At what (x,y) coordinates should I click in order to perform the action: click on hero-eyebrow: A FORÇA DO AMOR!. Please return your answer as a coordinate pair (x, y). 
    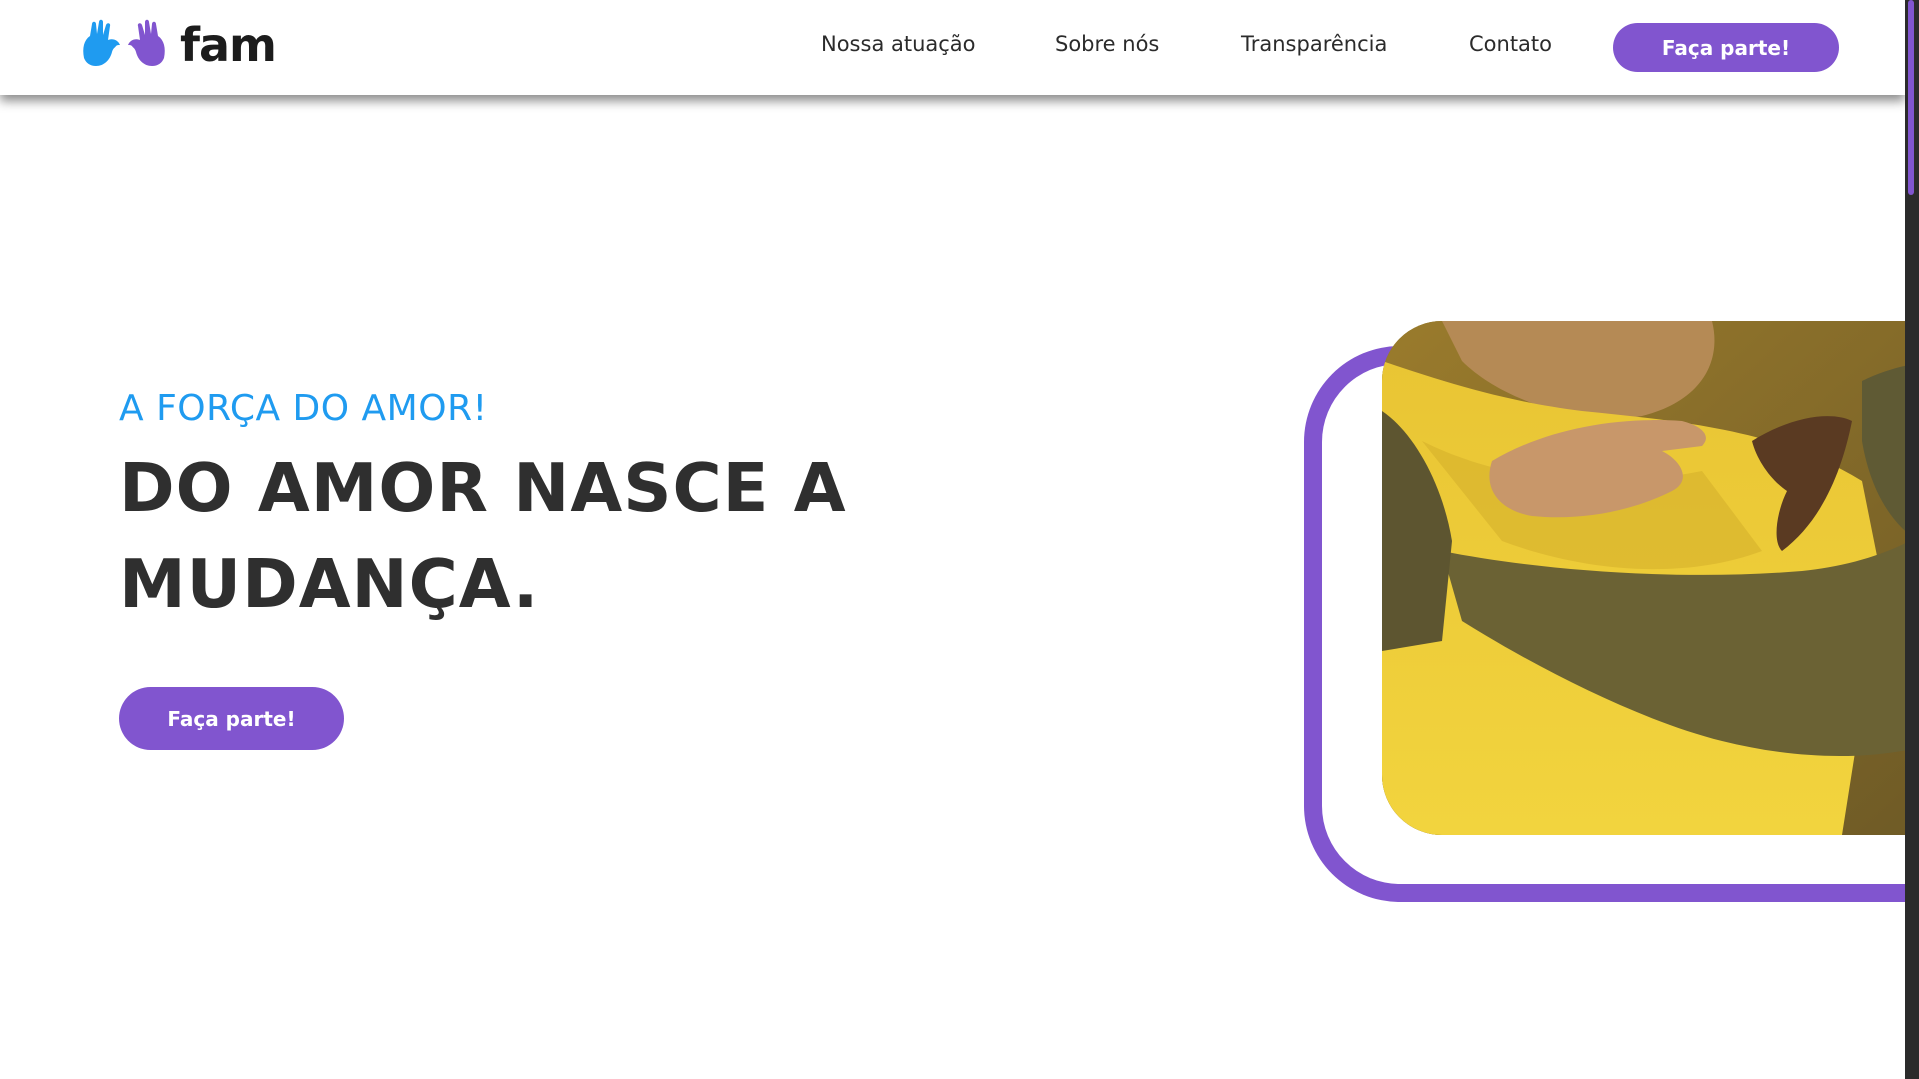
    Looking at the image, I should click on (303, 408).